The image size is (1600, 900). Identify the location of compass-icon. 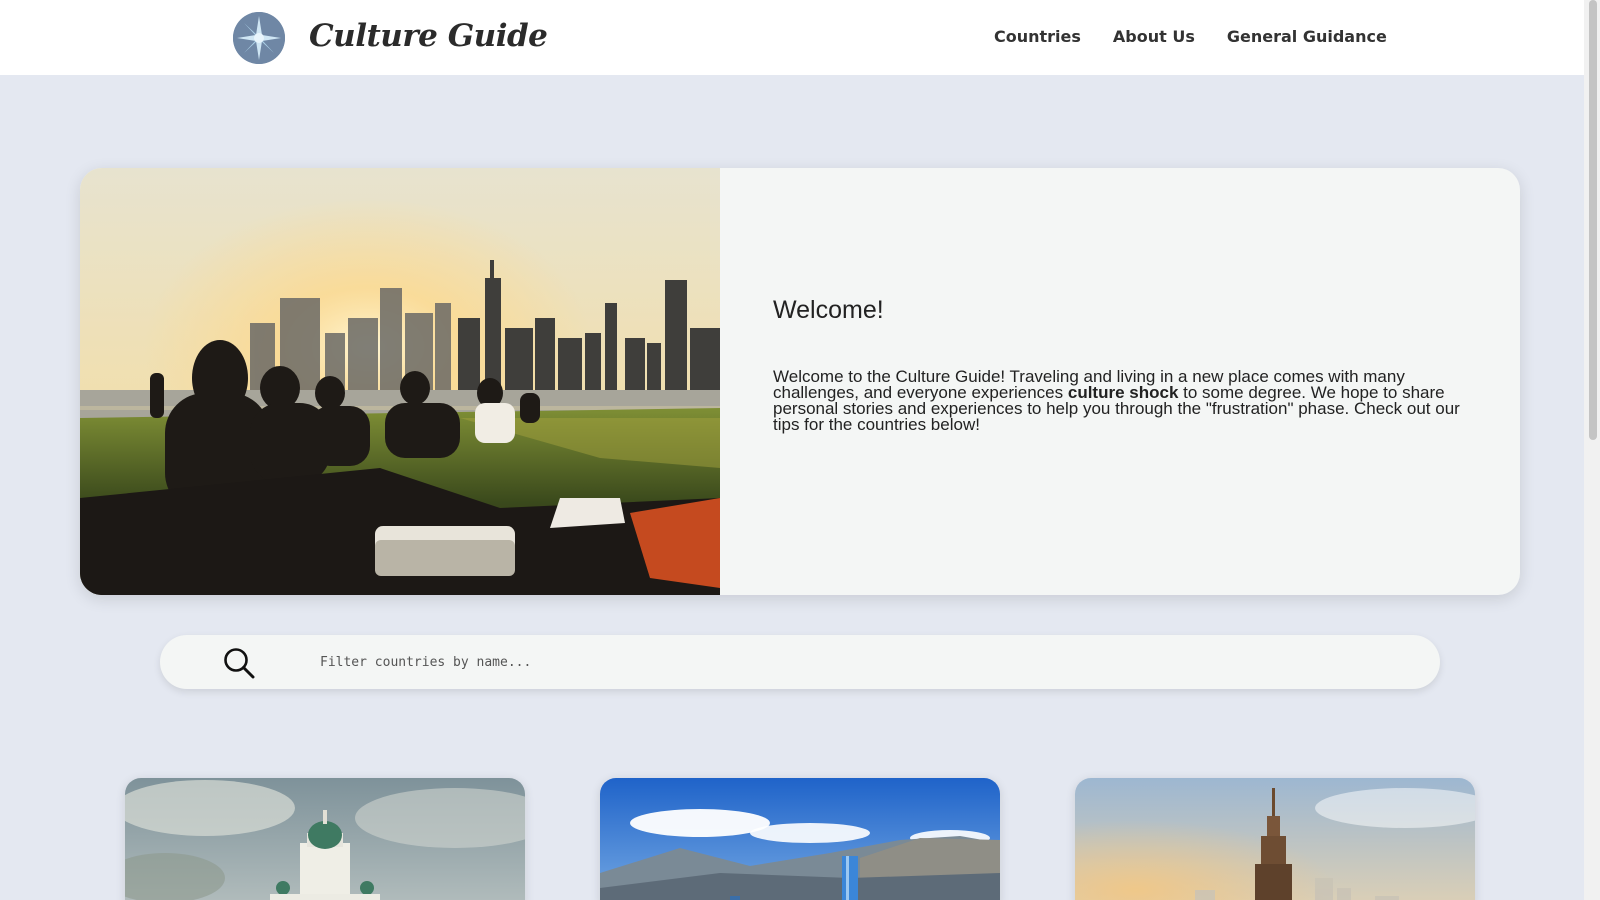
(259, 38).